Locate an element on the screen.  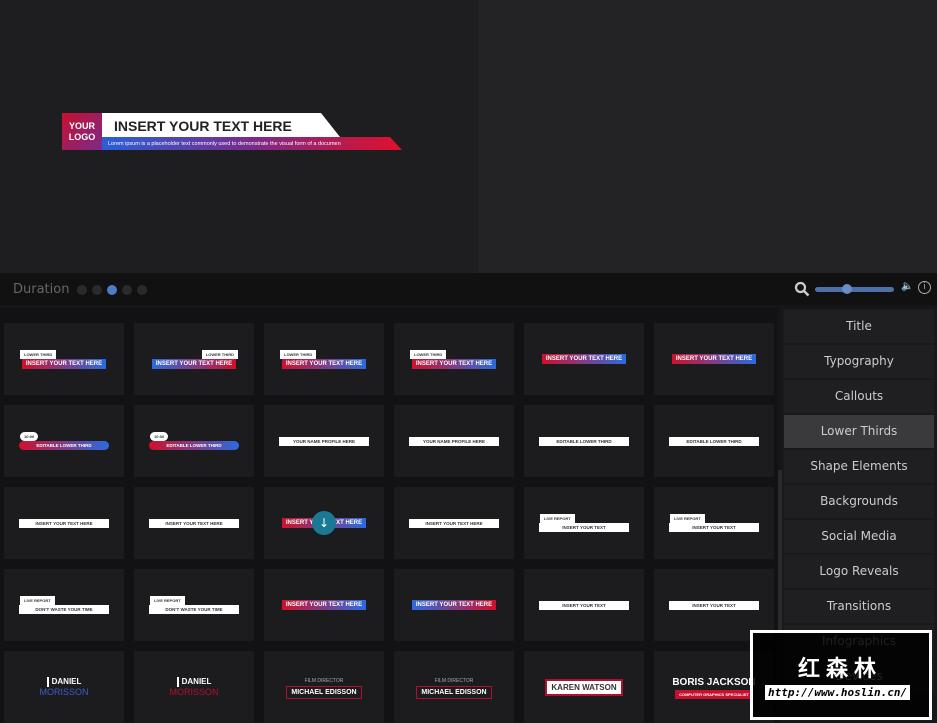
sidebar-item-lower-thirds: Lower Thirds is located at coordinates (859, 431).